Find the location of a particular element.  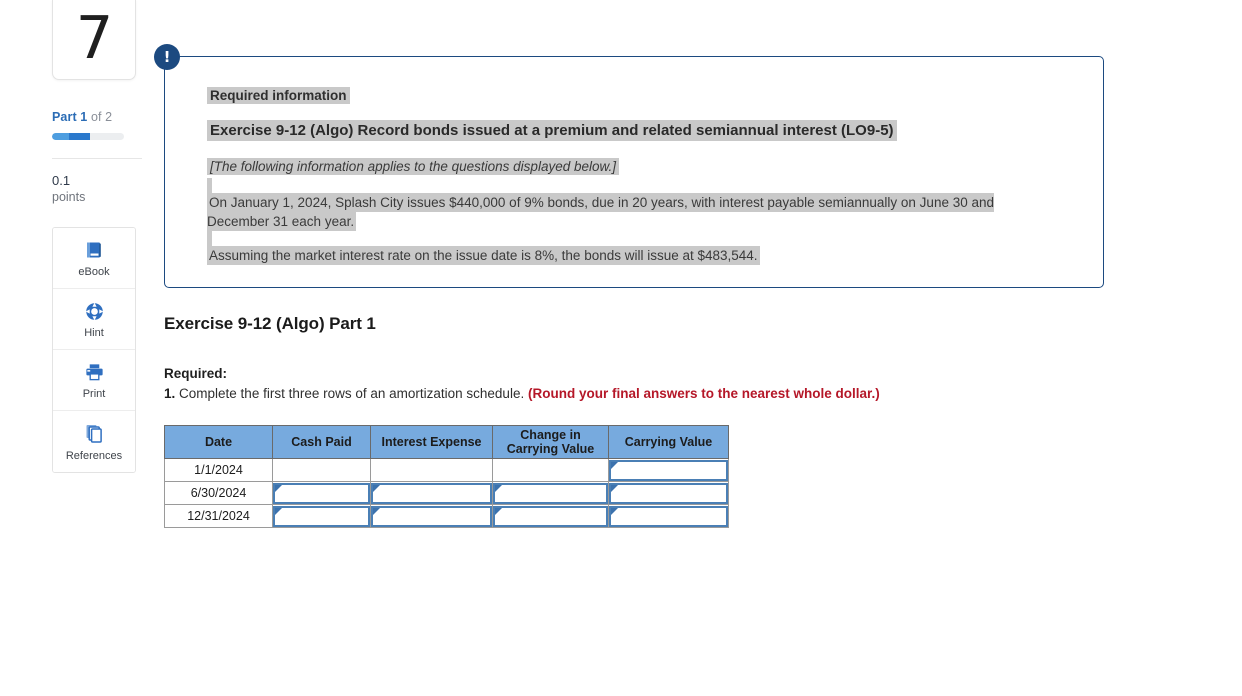

table-row: 1/1/2024 is located at coordinates (446, 470).